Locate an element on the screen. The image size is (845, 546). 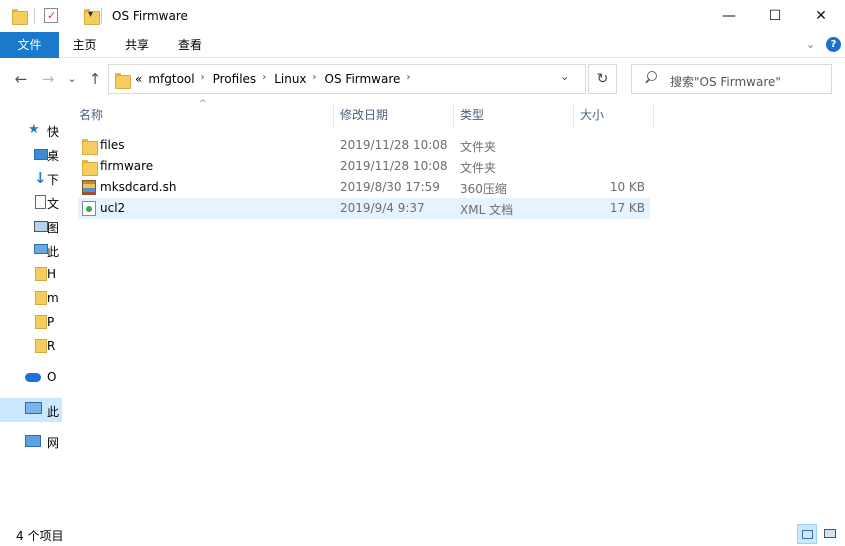
large-icons-view-icon is located at coordinates (830, 533).